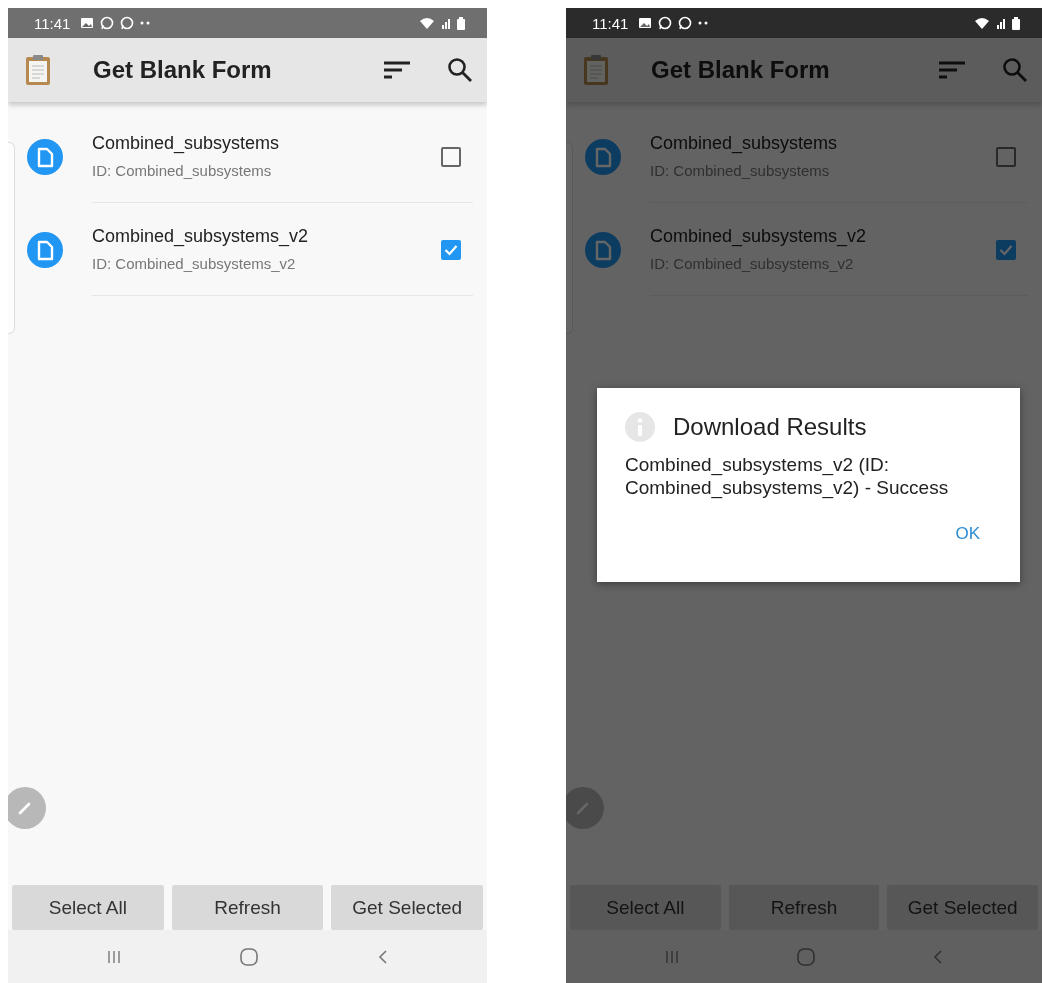 The width and height of the screenshot is (1042, 983). I want to click on form-row: Combined_subsystems_v2 ID: Combined_subsystems_v2, so click(251, 249).